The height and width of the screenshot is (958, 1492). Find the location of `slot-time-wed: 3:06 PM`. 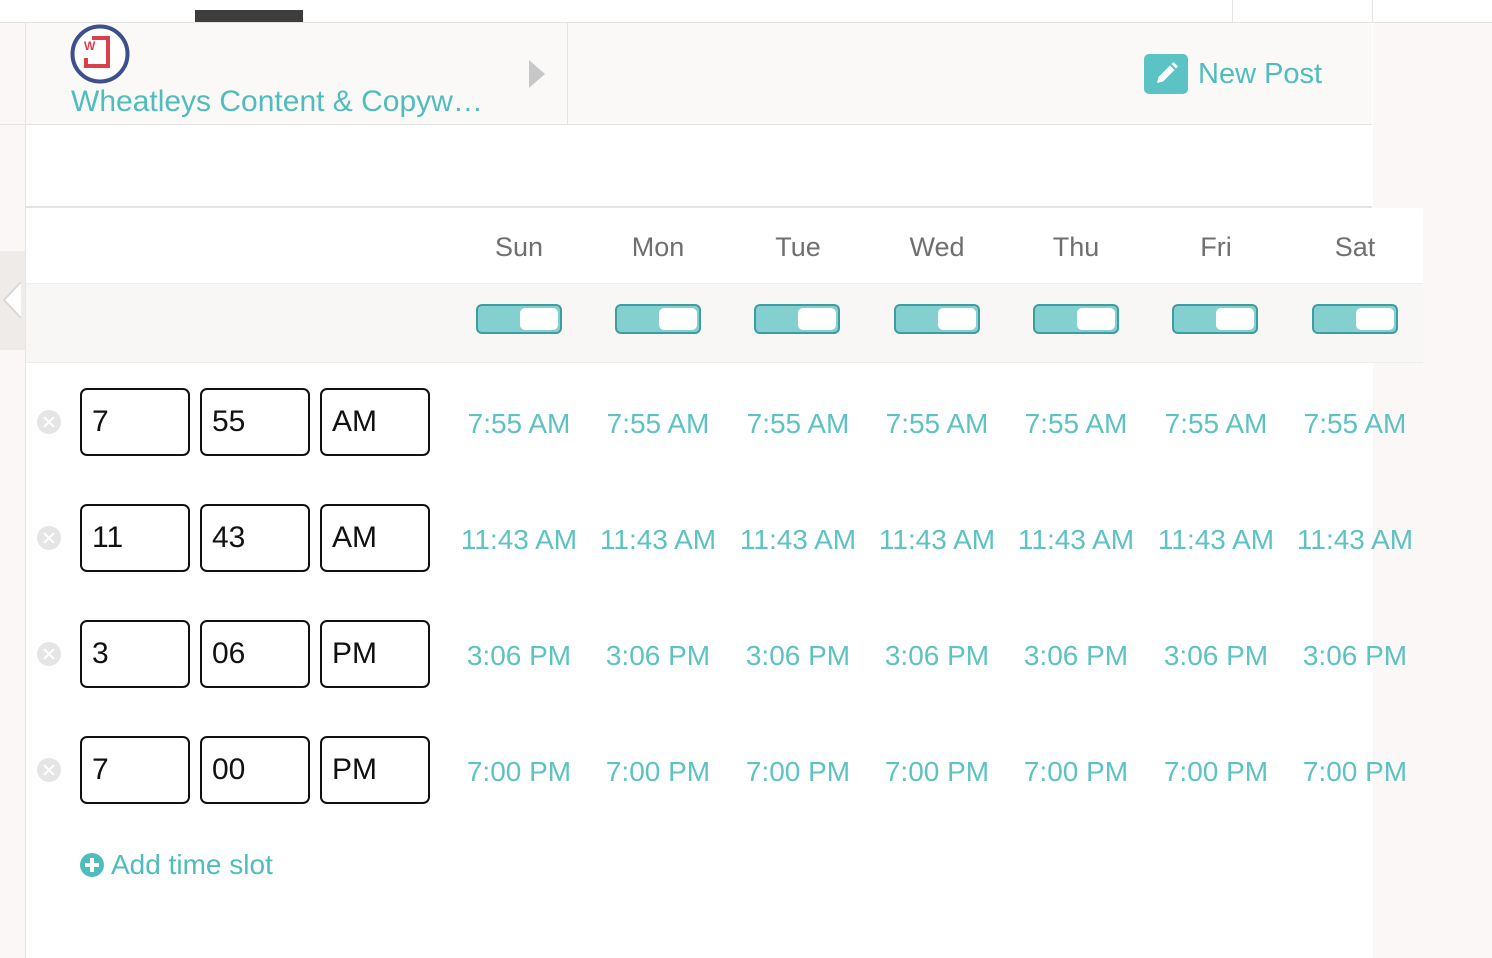

slot-time-wed: 3:06 PM is located at coordinates (937, 656).